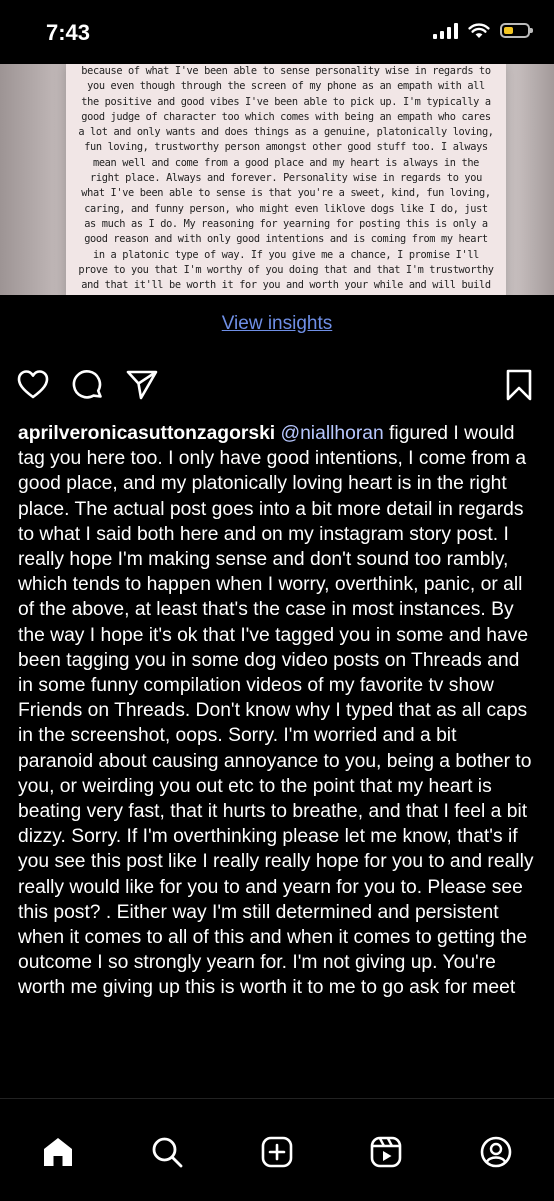  I want to click on bottom-tab-bar, so click(277, 1149).